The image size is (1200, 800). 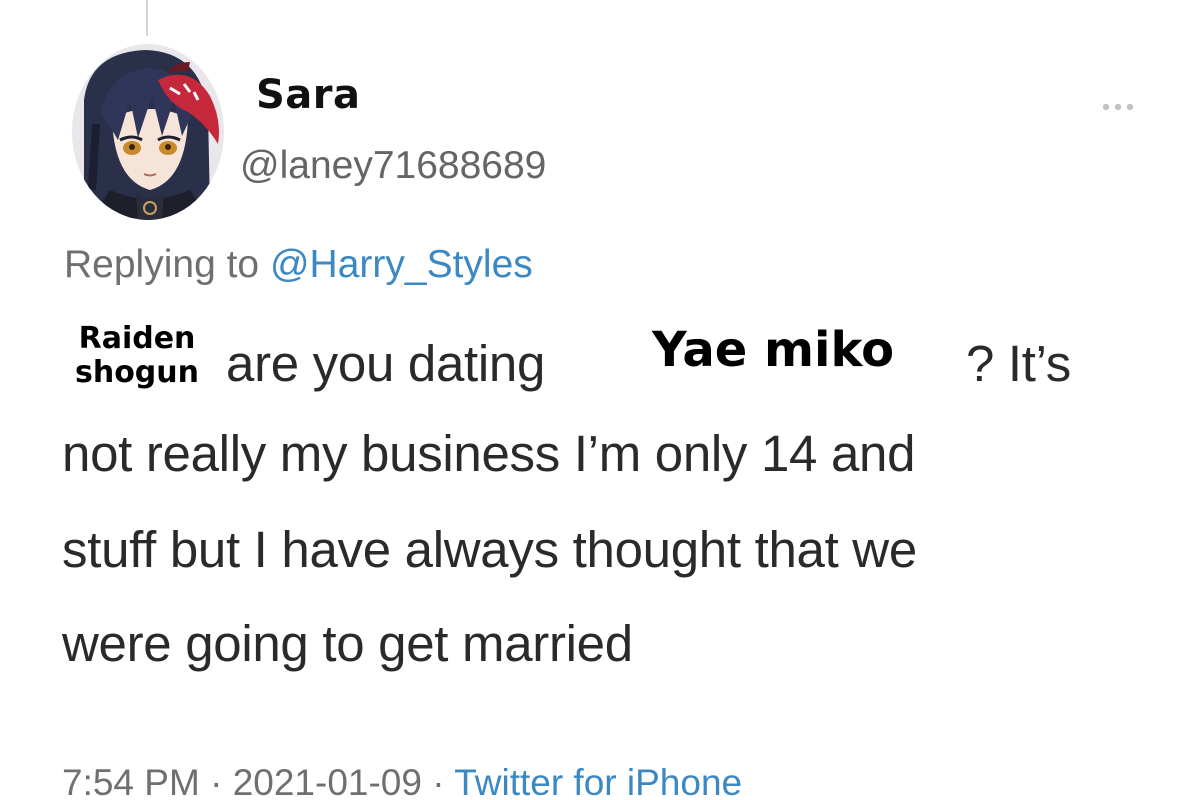 I want to click on replying-to-line: Replying to @Harry_Styles, so click(x=298, y=265).